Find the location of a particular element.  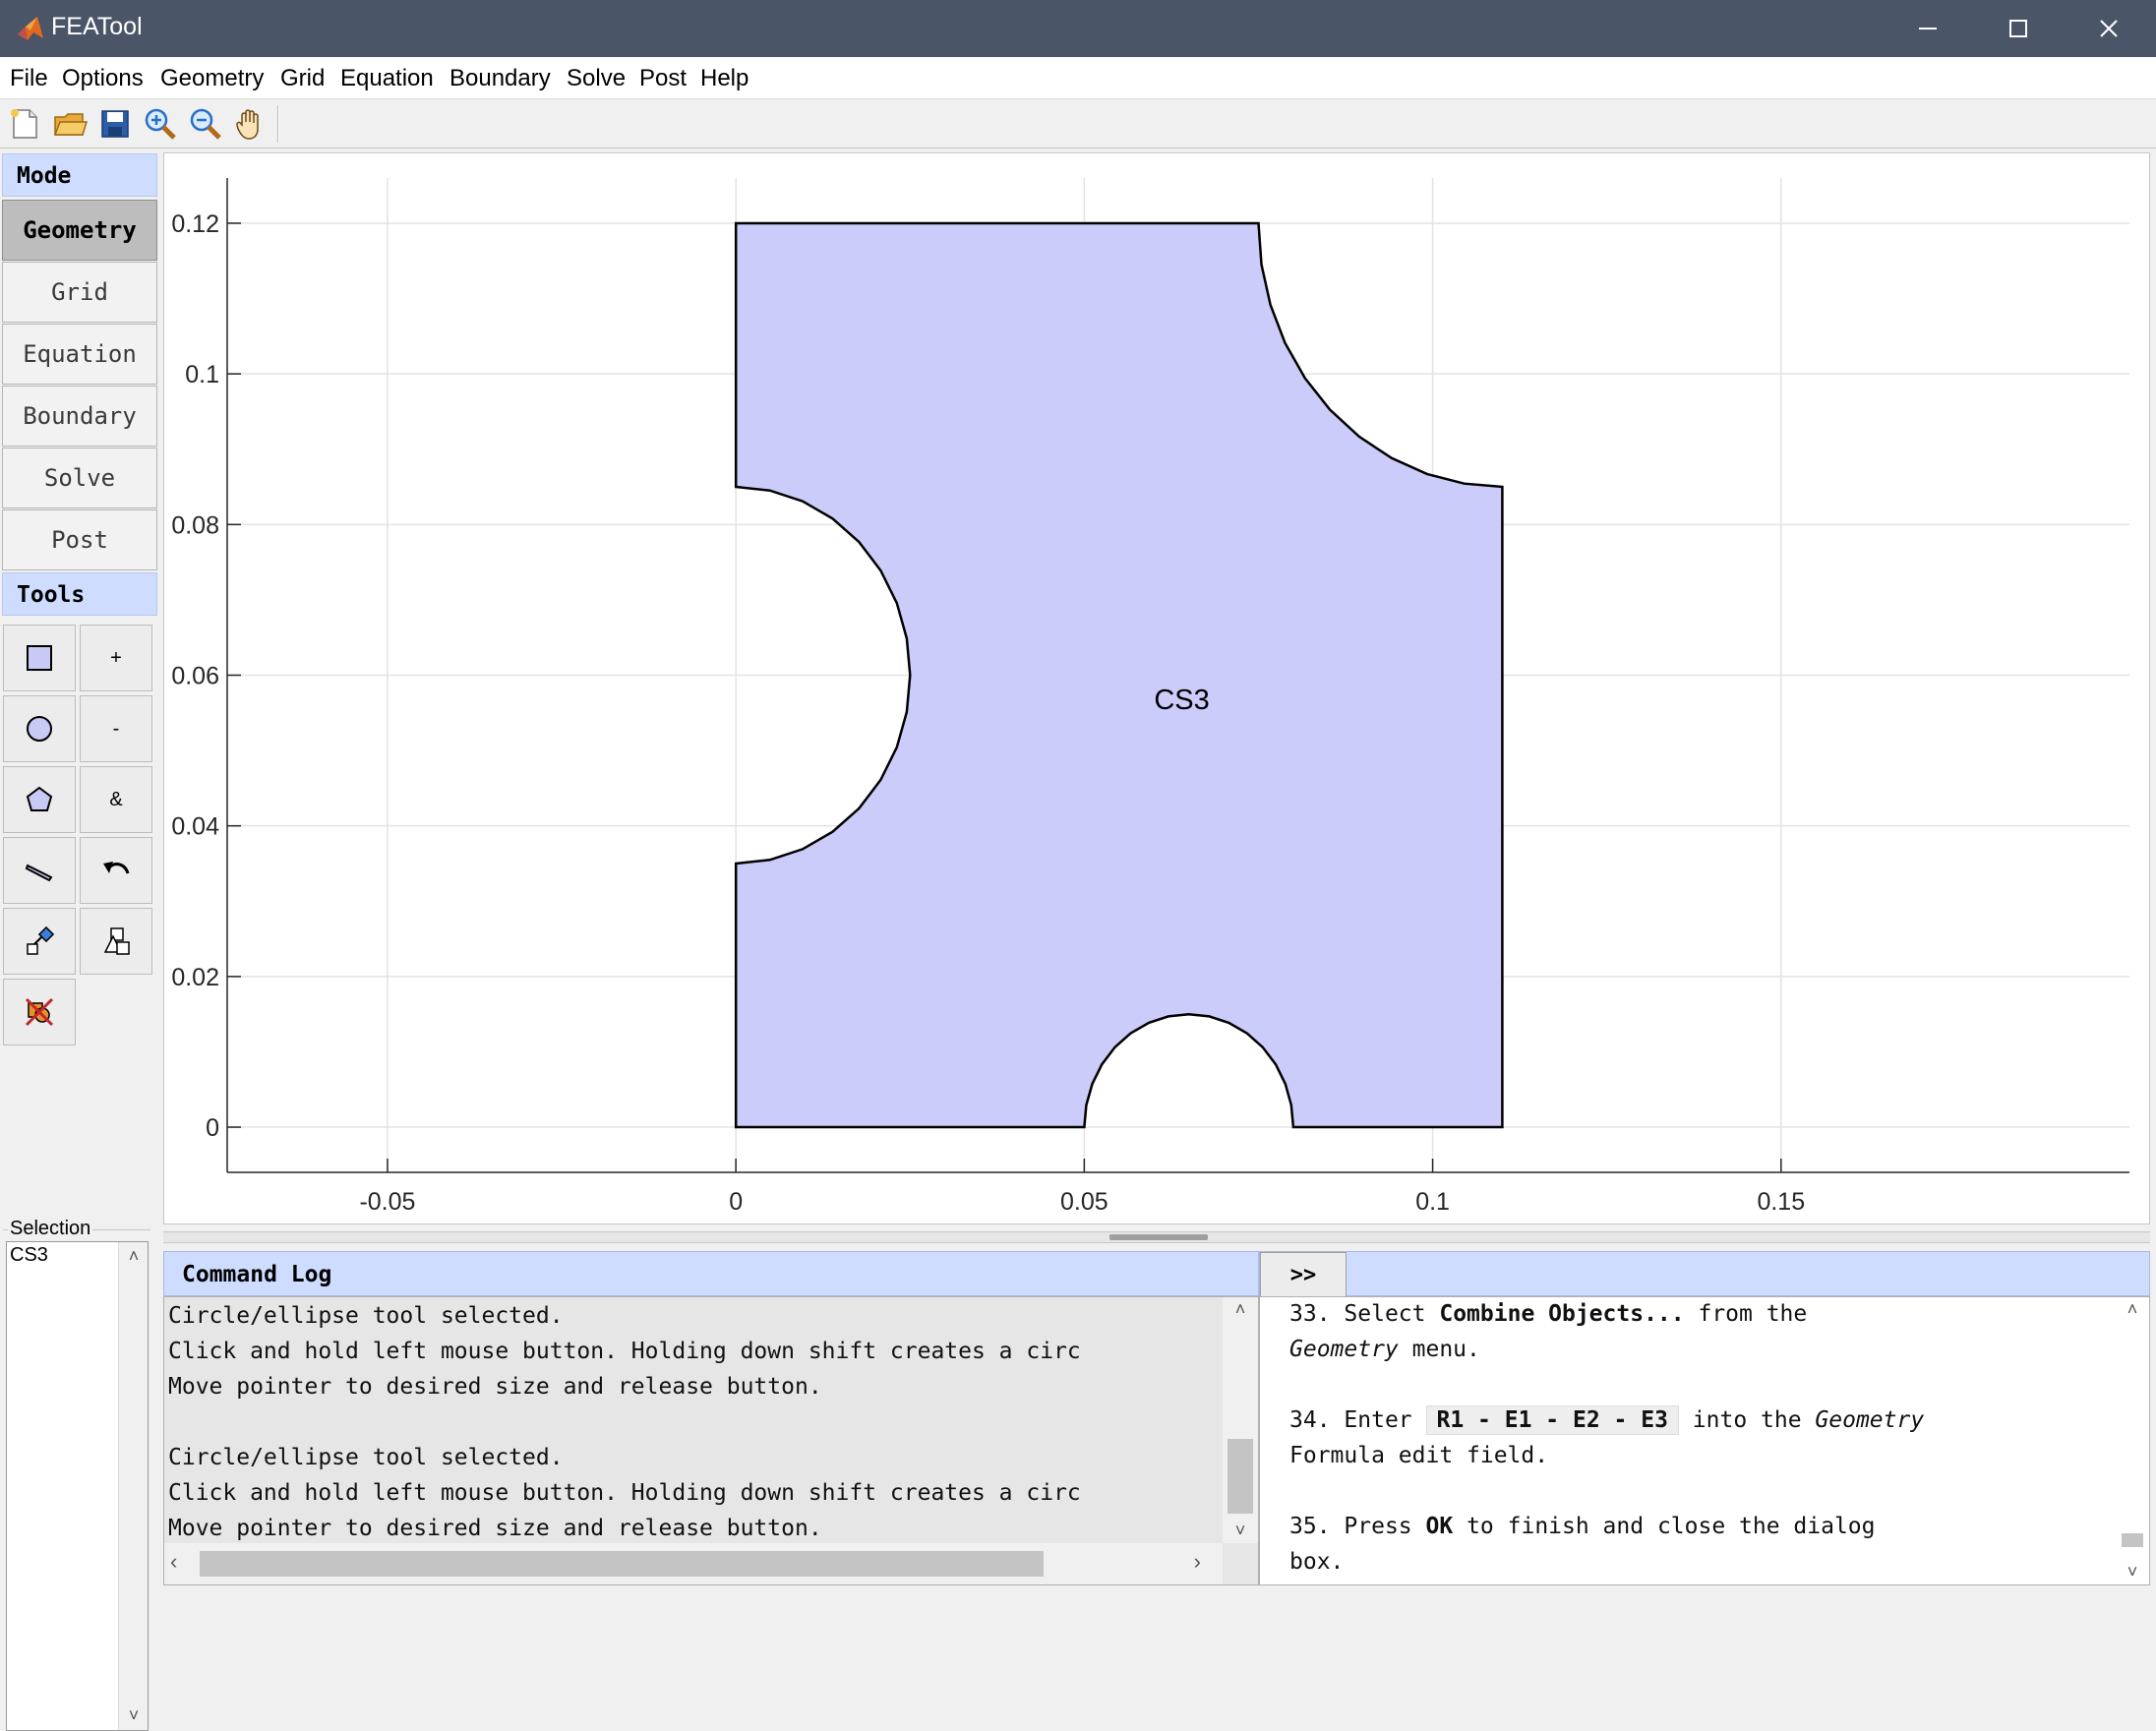

close-icon is located at coordinates (2109, 28).